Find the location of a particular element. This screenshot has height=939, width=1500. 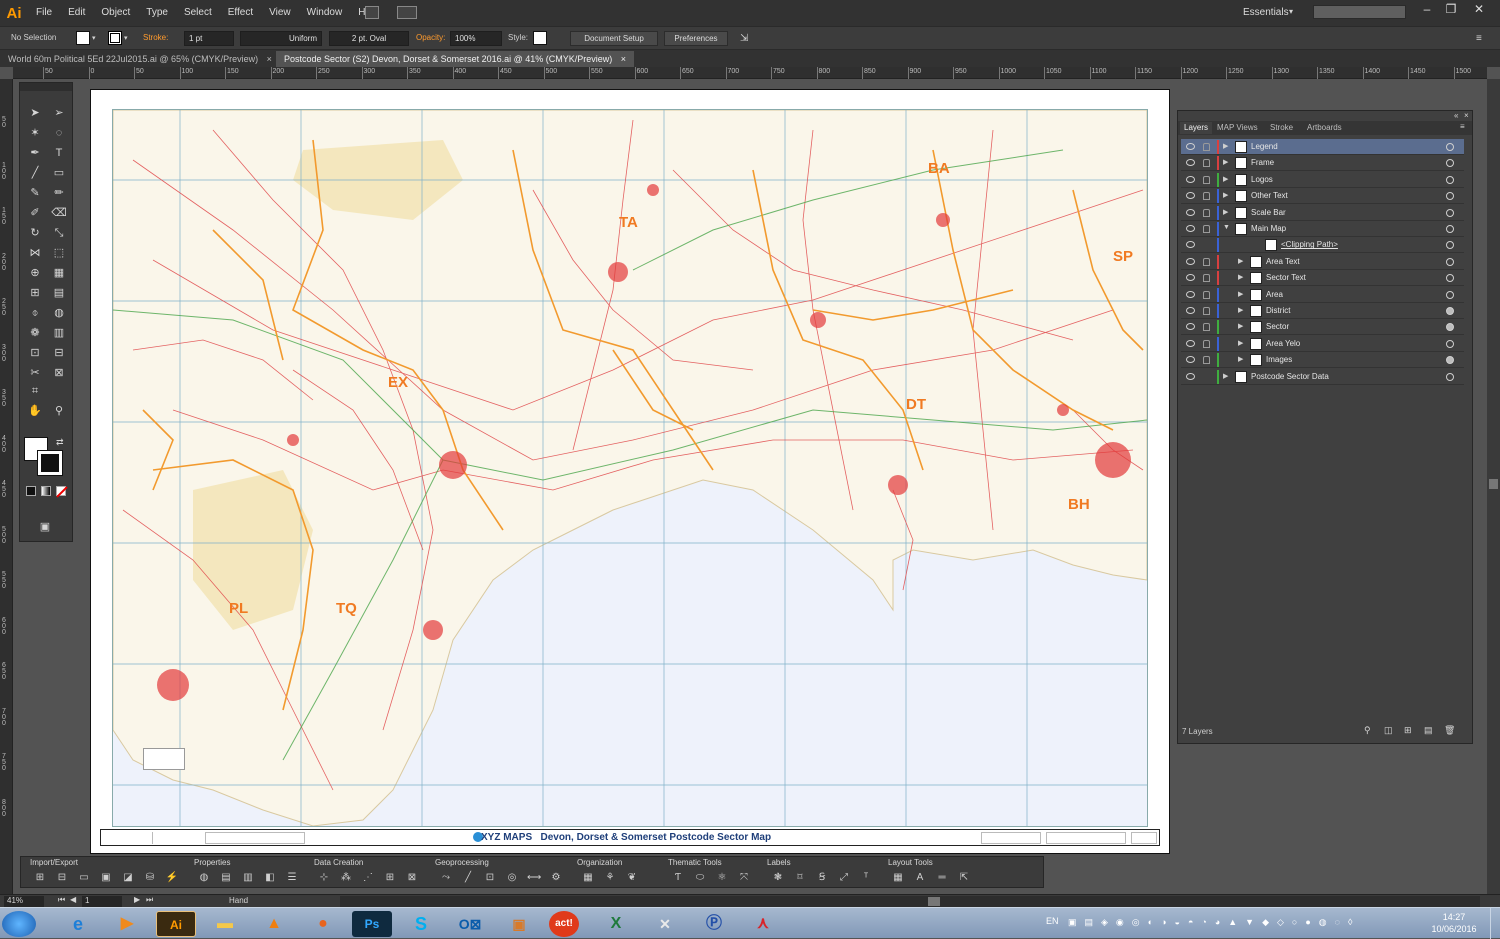

export-data-icon: ◪ is located at coordinates (128, 878).